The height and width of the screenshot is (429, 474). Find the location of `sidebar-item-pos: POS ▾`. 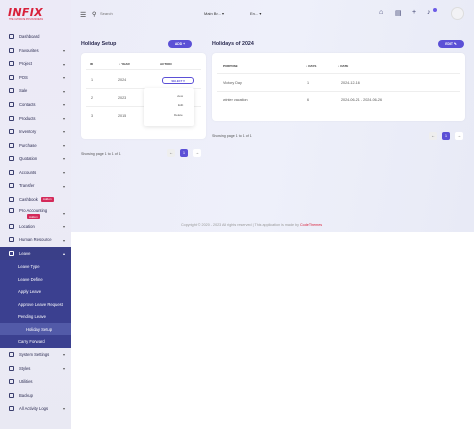

sidebar-item-pos: POS ▾ is located at coordinates (35, 78).